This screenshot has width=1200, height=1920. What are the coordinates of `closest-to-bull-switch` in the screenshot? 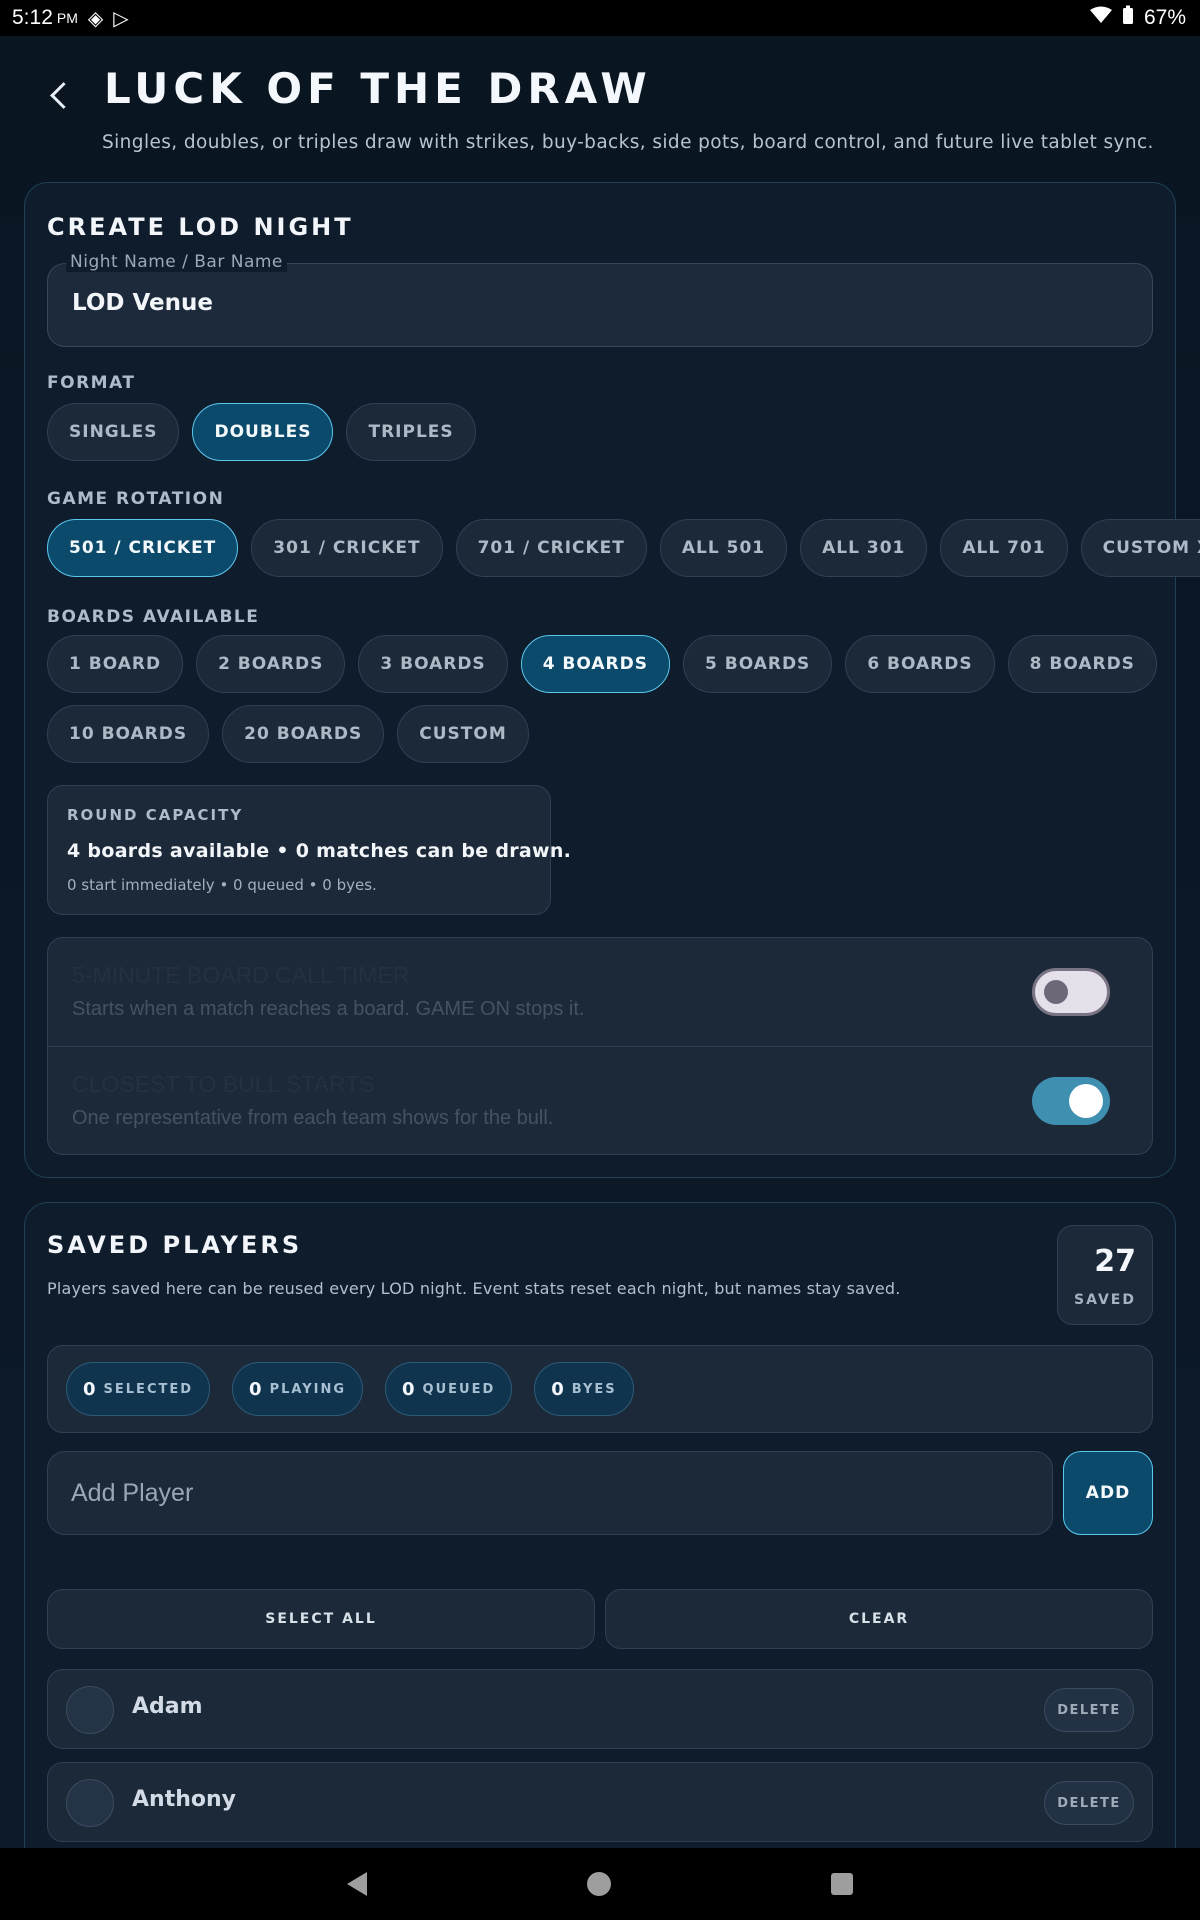 It's located at (1071, 1101).